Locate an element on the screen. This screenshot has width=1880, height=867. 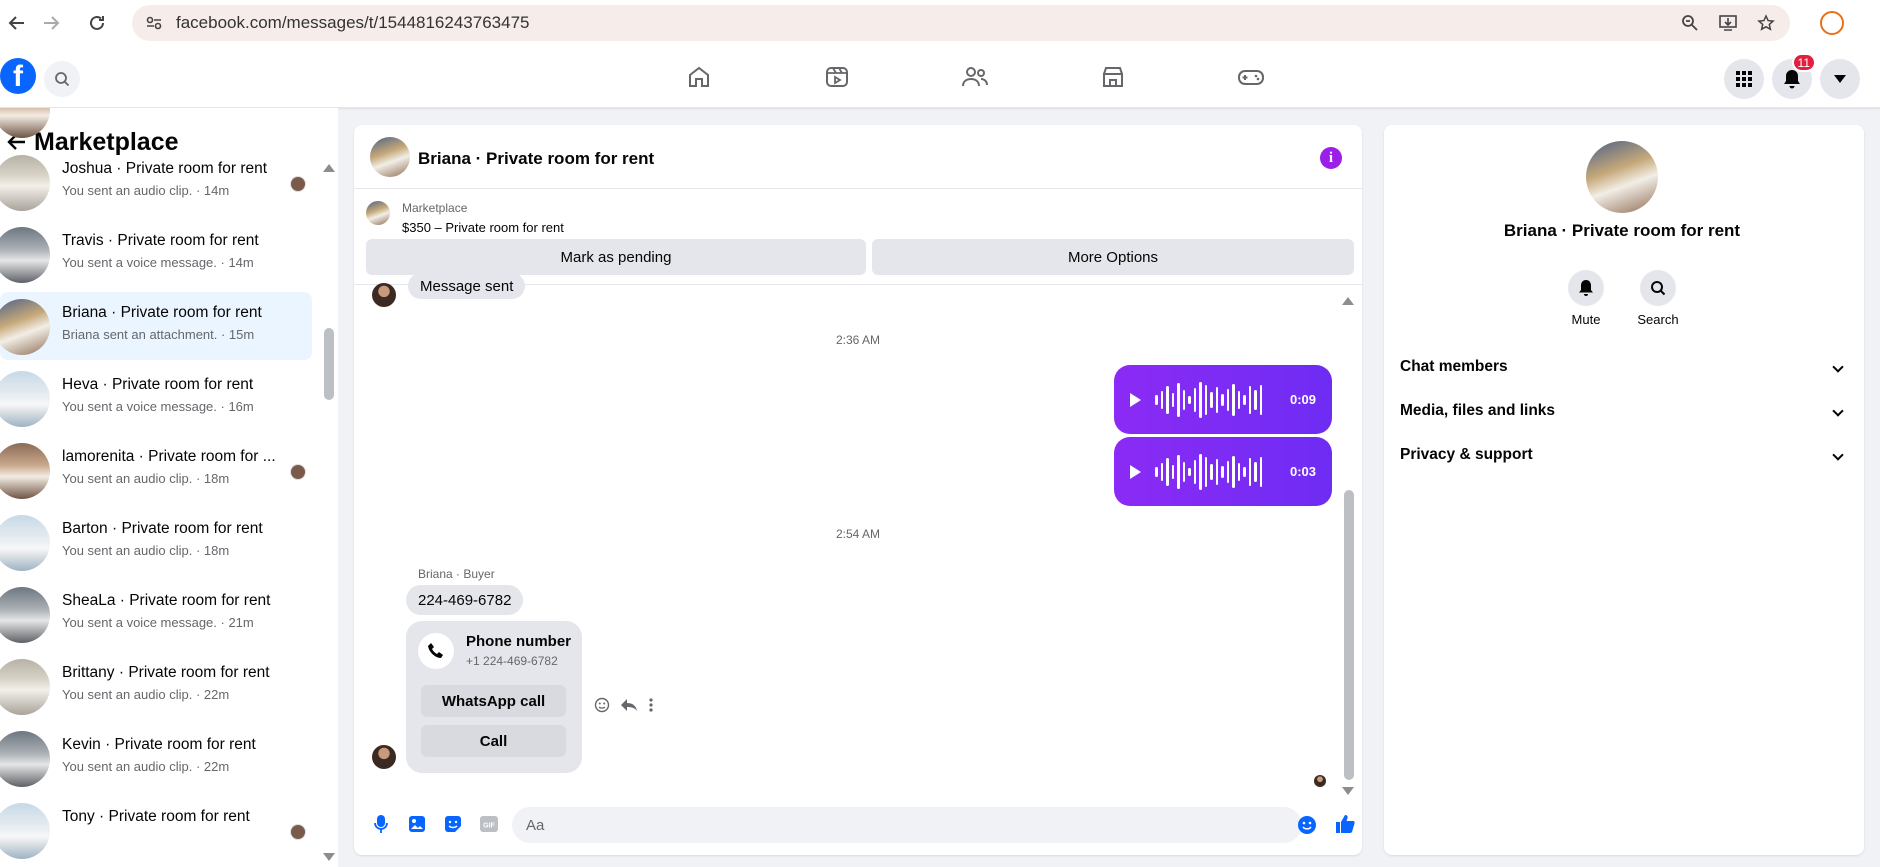
mark-as-pending-button: Mark as pending is located at coordinates (616, 257).